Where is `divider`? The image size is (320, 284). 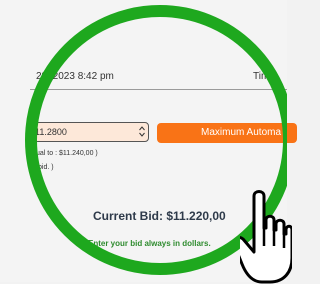 divider is located at coordinates (158, 89).